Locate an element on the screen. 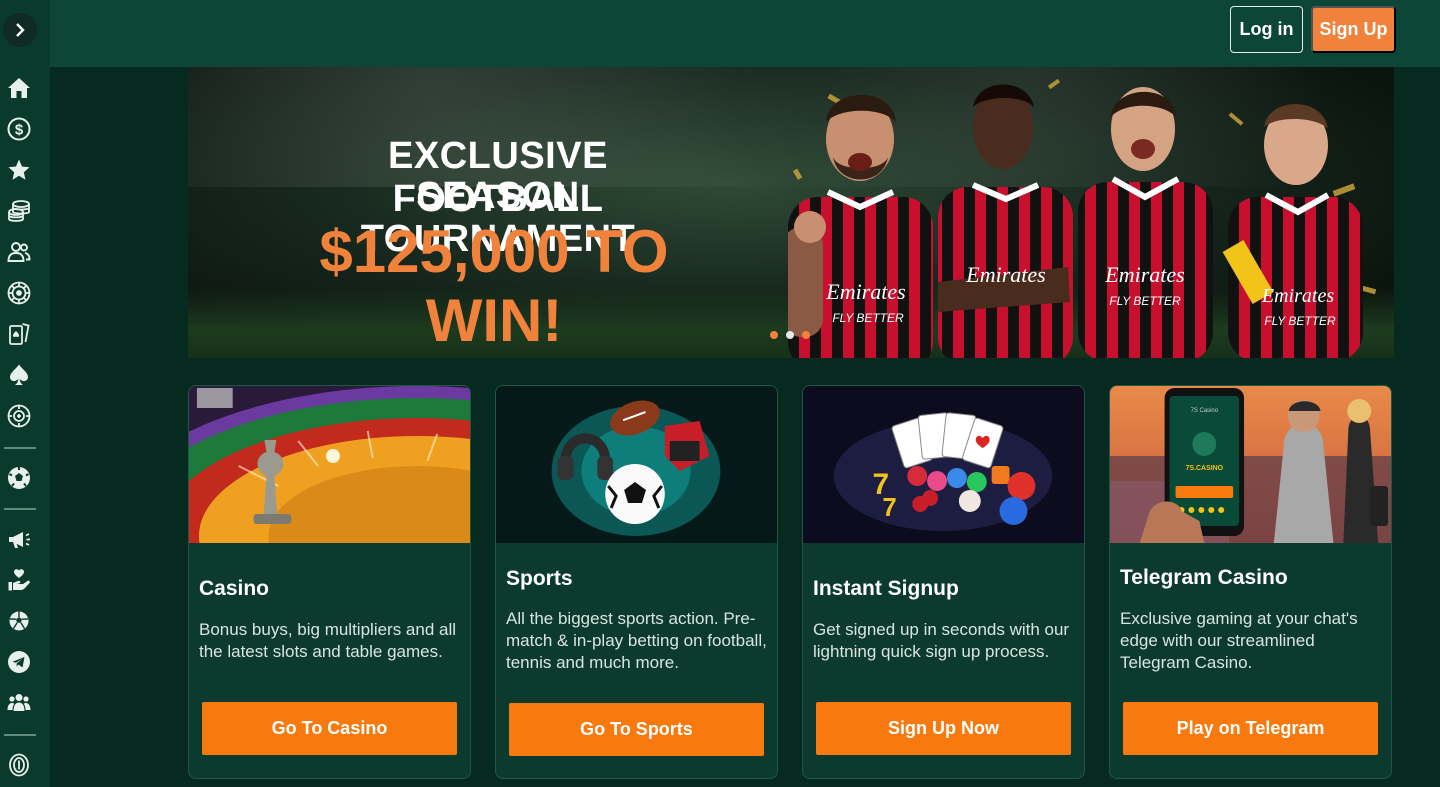  megaphone-icon is located at coordinates (19, 539).